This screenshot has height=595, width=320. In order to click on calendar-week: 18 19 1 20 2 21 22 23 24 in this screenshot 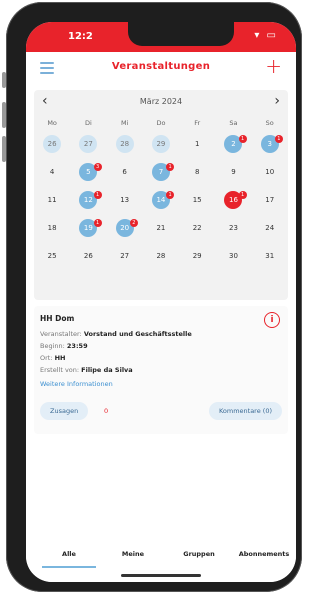, I will do `click(161, 228)`.